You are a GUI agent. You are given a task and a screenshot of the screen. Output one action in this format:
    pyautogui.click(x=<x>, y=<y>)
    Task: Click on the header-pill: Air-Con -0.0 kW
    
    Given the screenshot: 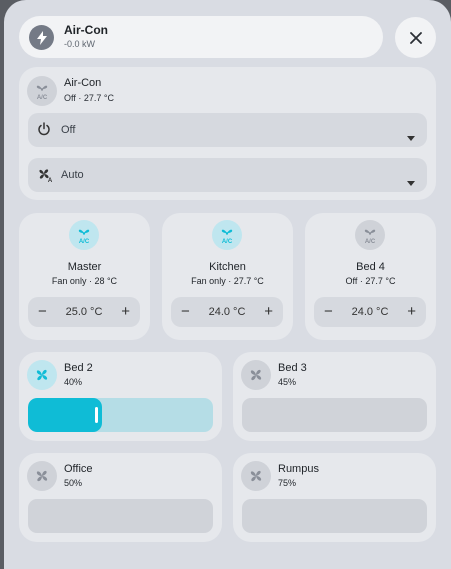 What is the action you would take?
    pyautogui.click(x=201, y=37)
    